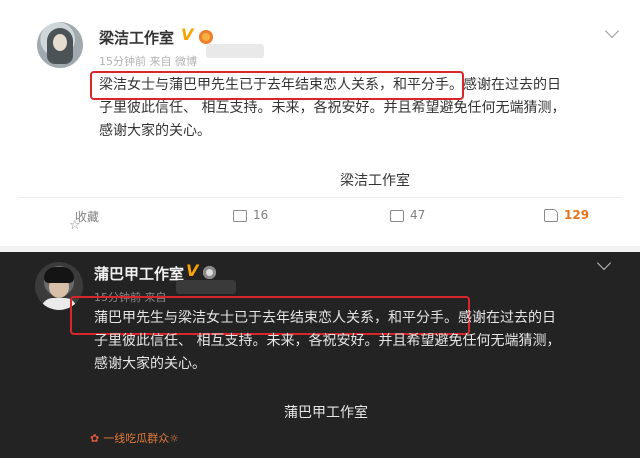 This screenshot has width=640, height=458. Describe the element at coordinates (397, 215) in the screenshot. I see `comment-icon` at that location.